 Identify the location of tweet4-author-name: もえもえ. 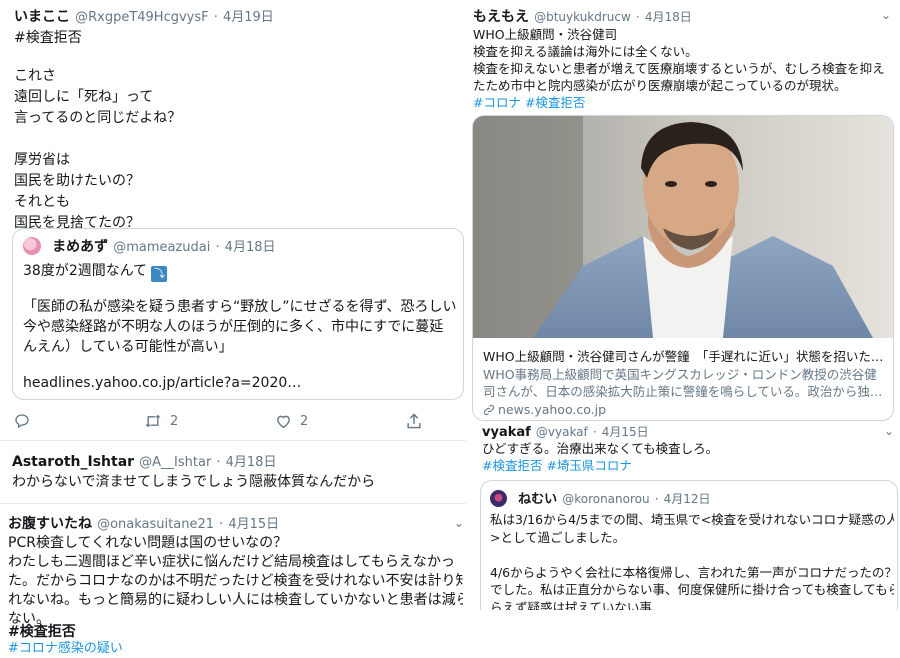
(501, 17).